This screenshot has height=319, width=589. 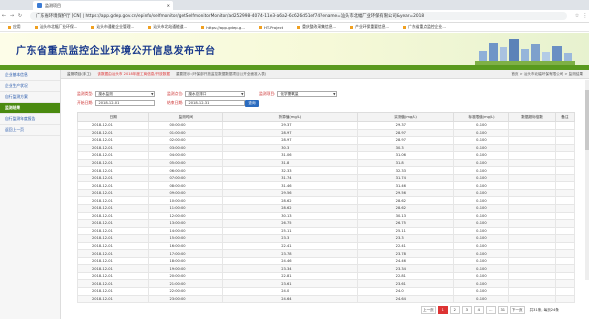 What do you see at coordinates (481, 117) in the screenshot?
I see `column-header: 标准限值(mg/L)` at bounding box center [481, 117].